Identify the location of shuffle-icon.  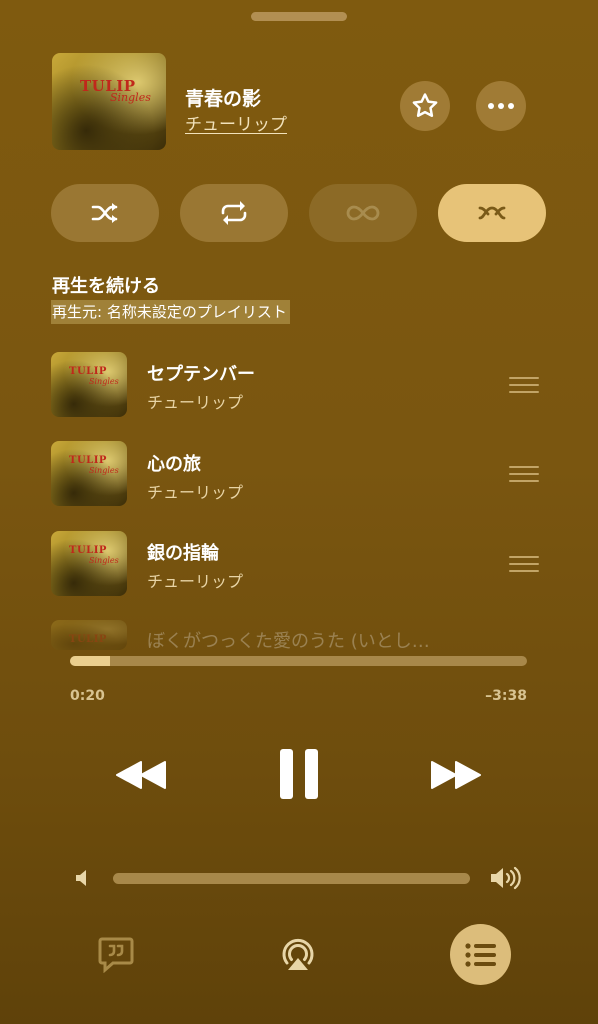
(104, 213).